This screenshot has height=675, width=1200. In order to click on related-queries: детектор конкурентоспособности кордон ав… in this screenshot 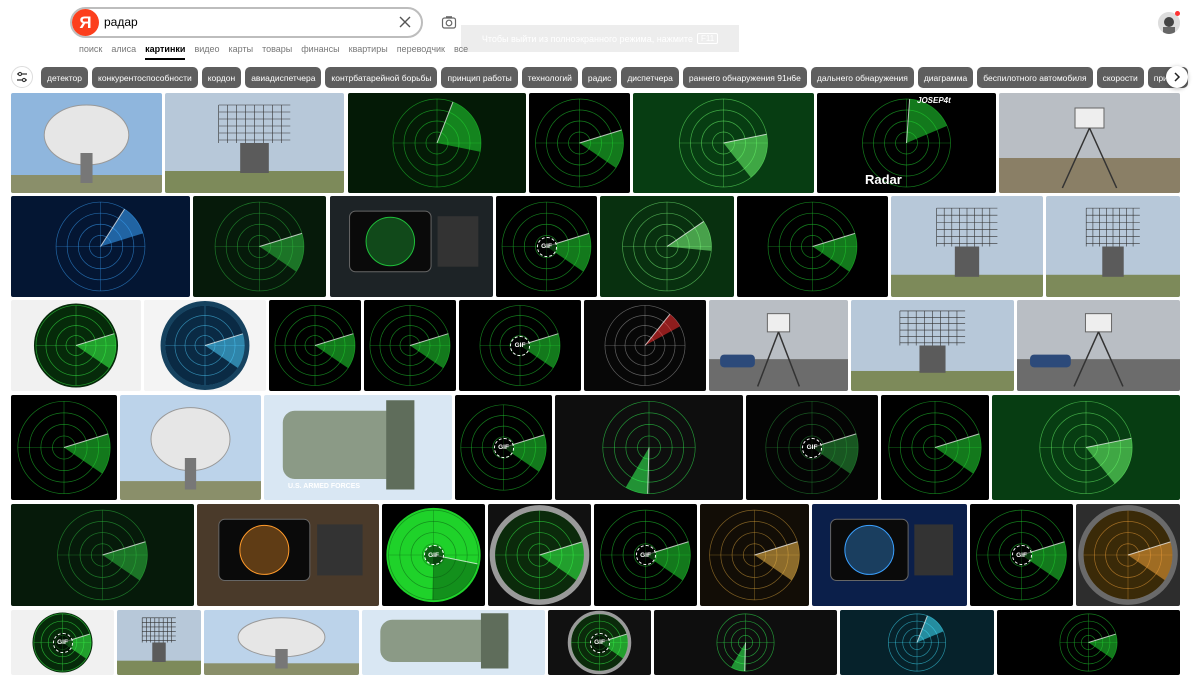, I will do `click(600, 78)`.